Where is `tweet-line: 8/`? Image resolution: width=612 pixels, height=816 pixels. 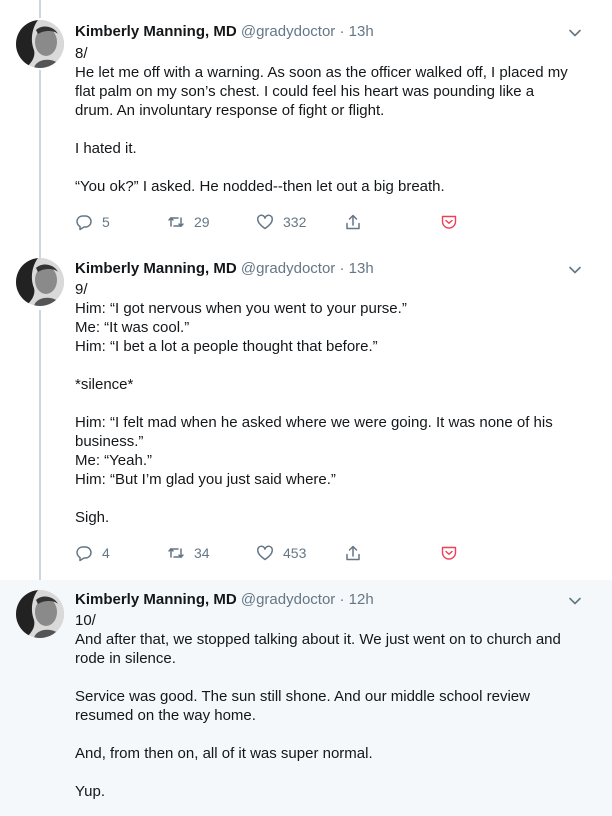 tweet-line: 8/ is located at coordinates (81, 53).